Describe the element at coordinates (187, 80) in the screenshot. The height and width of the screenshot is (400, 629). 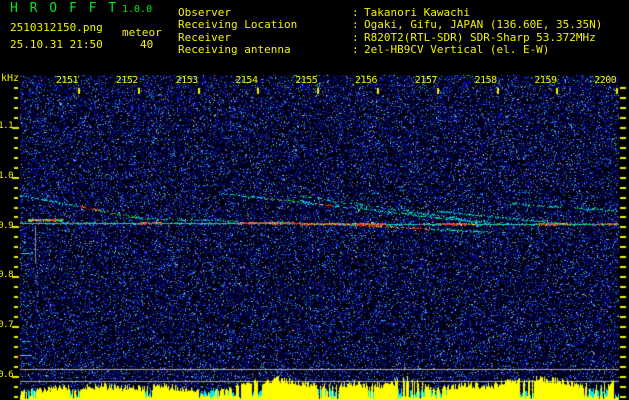
I see `x-axis-tick-label: 2153` at that location.